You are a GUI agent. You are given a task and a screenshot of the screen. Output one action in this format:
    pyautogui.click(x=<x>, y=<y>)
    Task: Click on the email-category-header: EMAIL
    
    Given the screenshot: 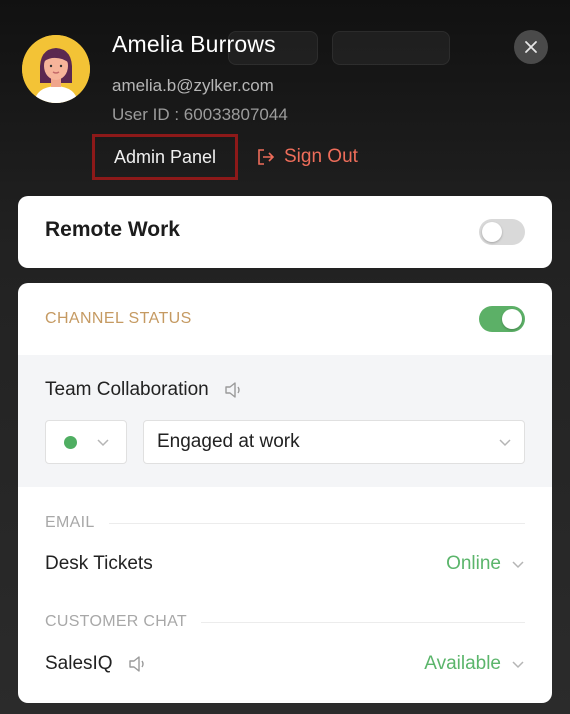 What is the action you would take?
    pyautogui.click(x=285, y=523)
    